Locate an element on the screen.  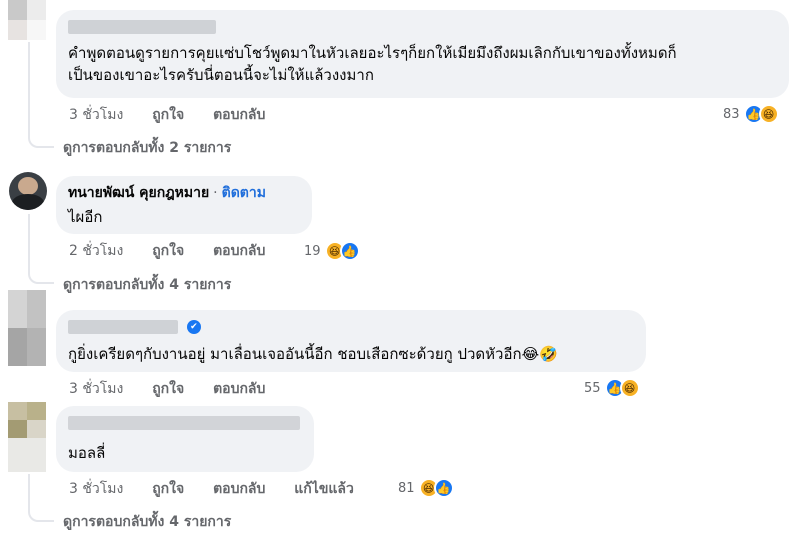
reaction-count: 81 is located at coordinates (406, 488).